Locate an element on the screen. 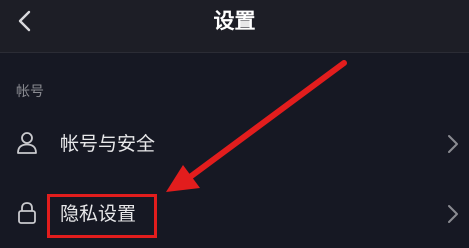 This screenshot has height=248, width=469. account-security-label: 帐号与安全 is located at coordinates (108, 144).